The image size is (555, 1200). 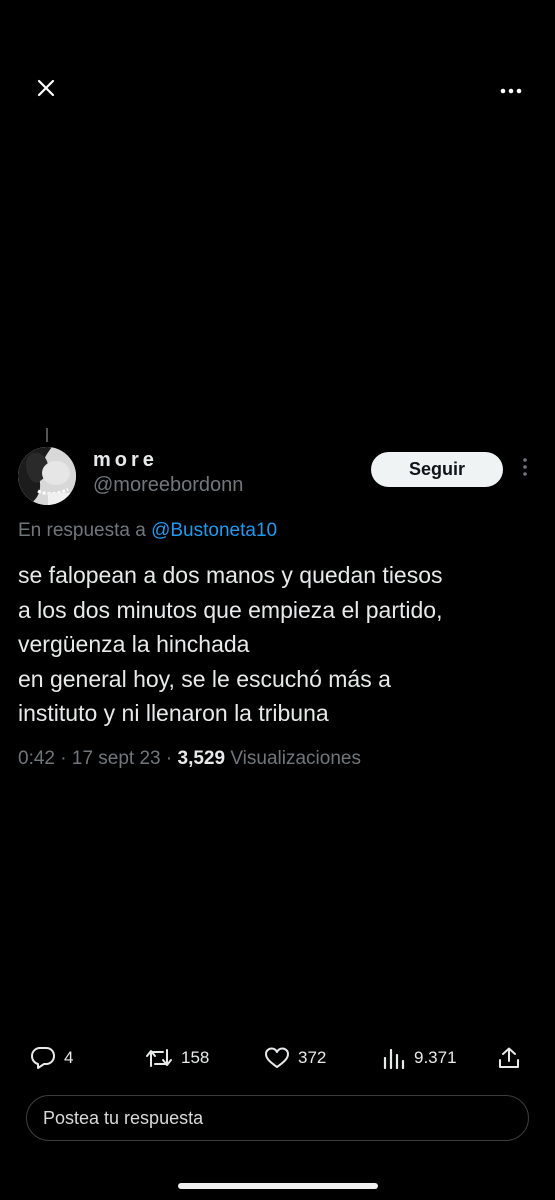 I want to click on tweet-options-button, so click(x=525, y=469).